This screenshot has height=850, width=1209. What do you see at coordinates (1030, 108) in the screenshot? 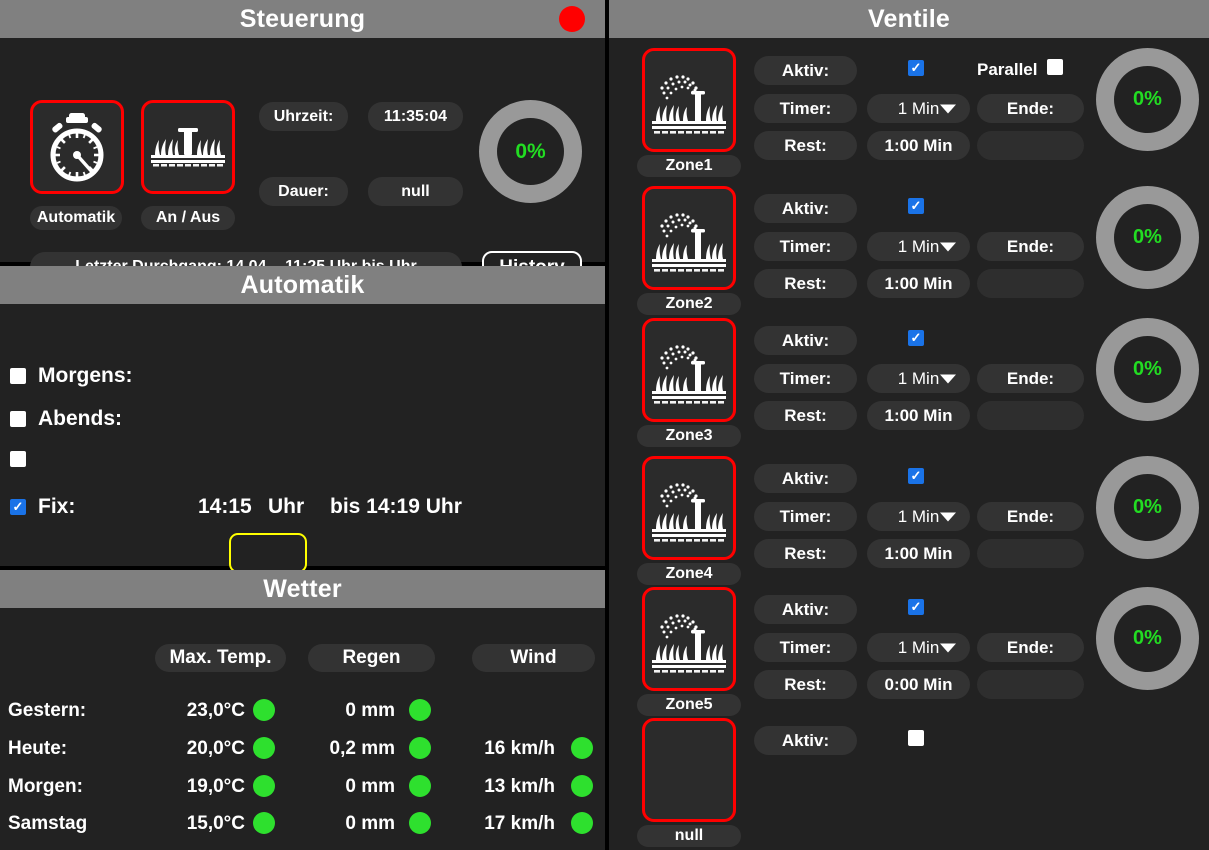
I see `zone-ende-label-0: Ende:` at bounding box center [1030, 108].